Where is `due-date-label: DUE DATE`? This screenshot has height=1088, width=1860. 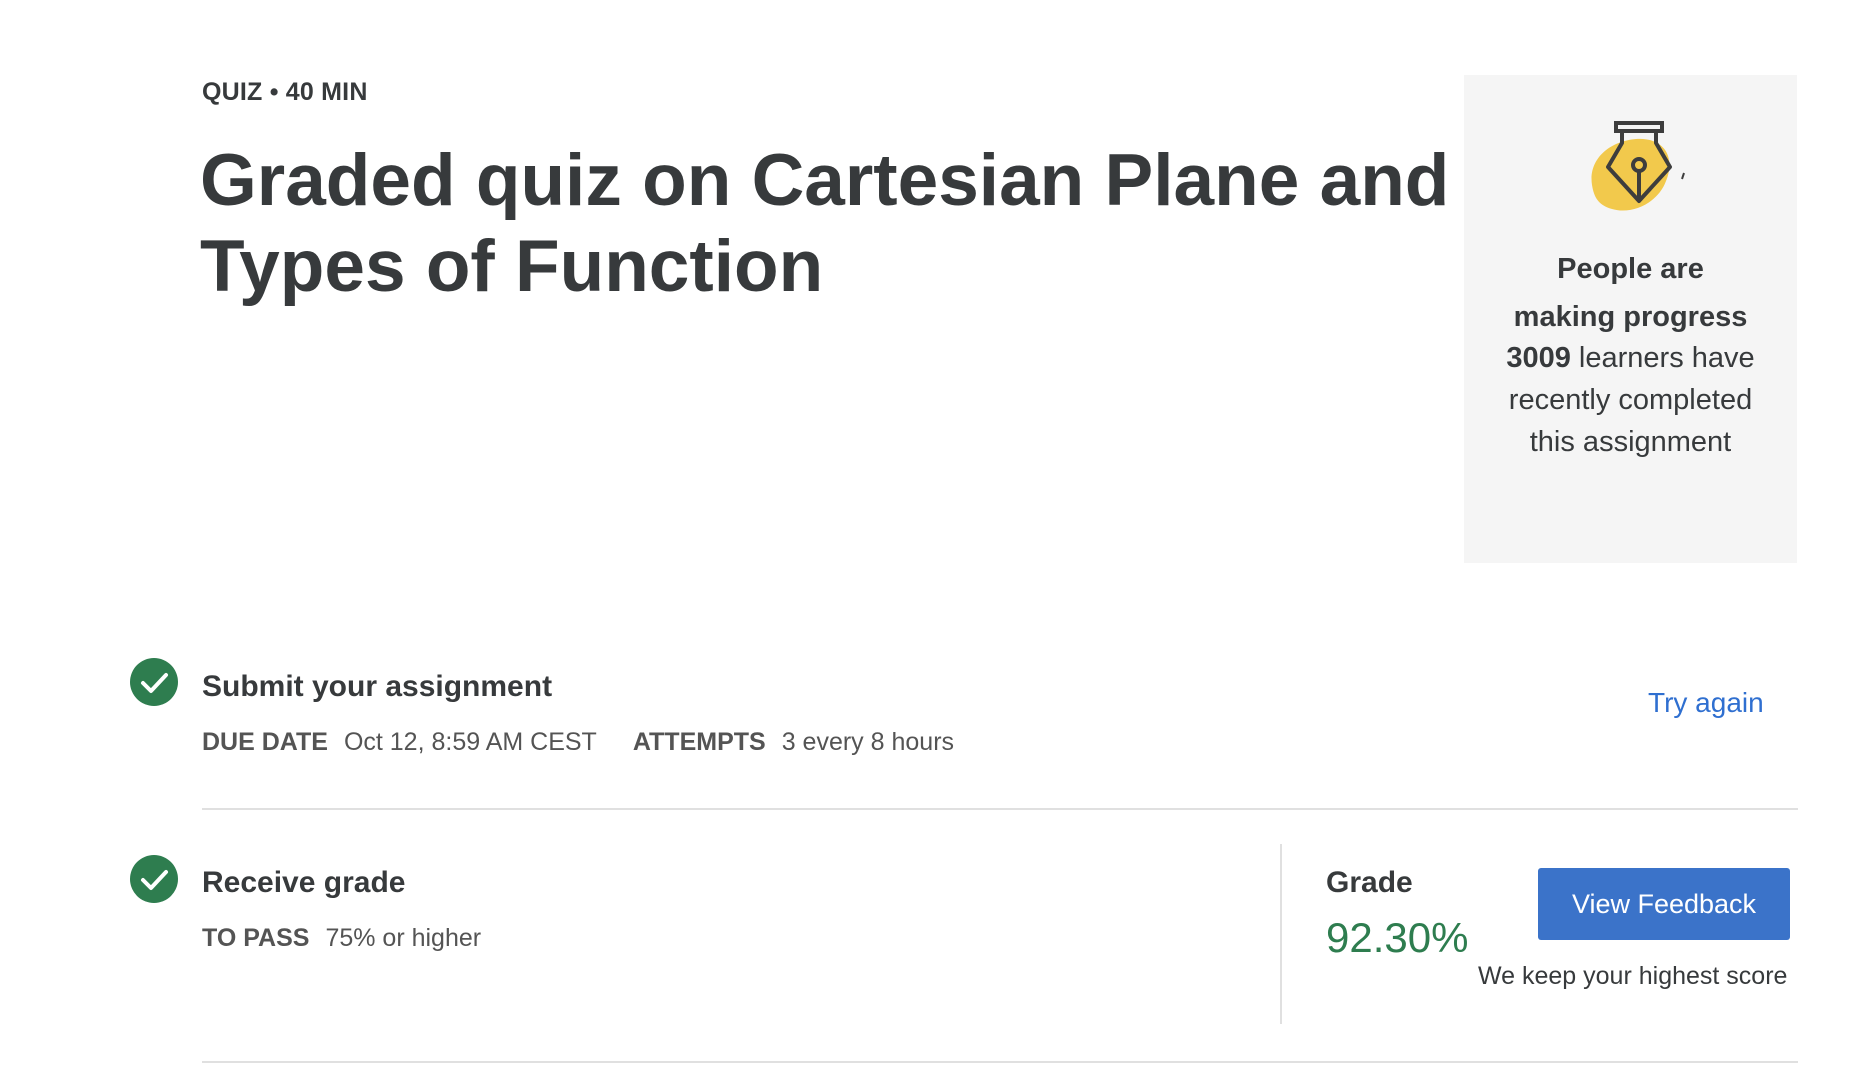 due-date-label: DUE DATE is located at coordinates (265, 742).